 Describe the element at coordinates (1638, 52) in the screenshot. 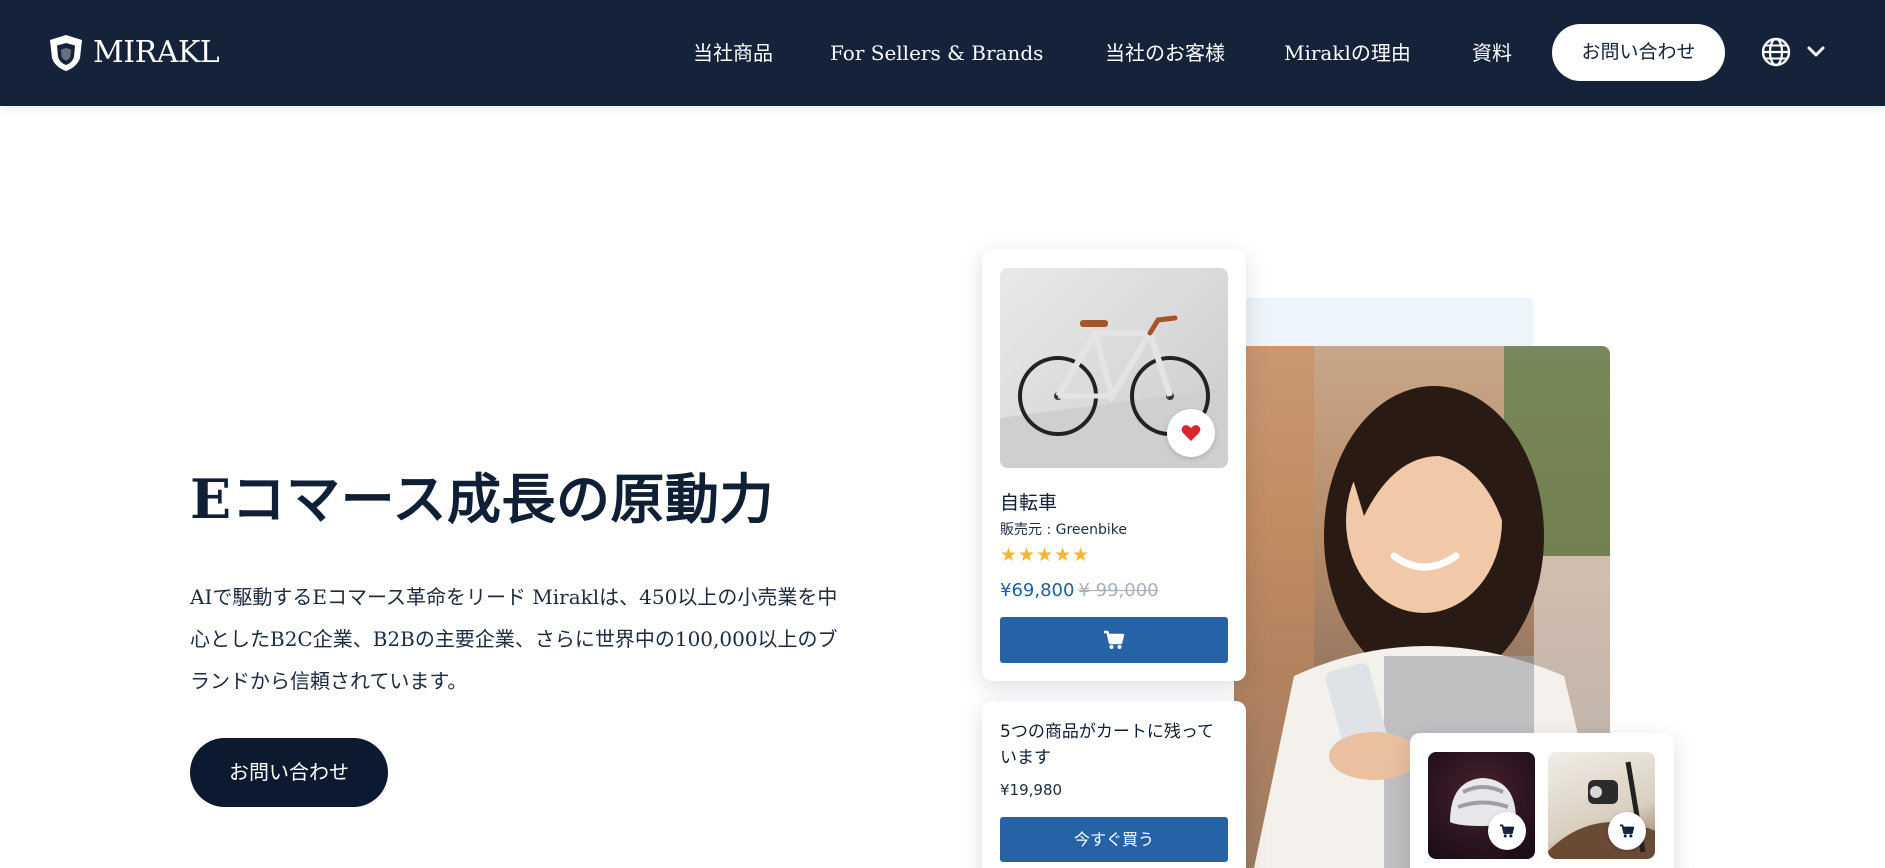

I see `header-contact-button: お問い合わせ` at that location.